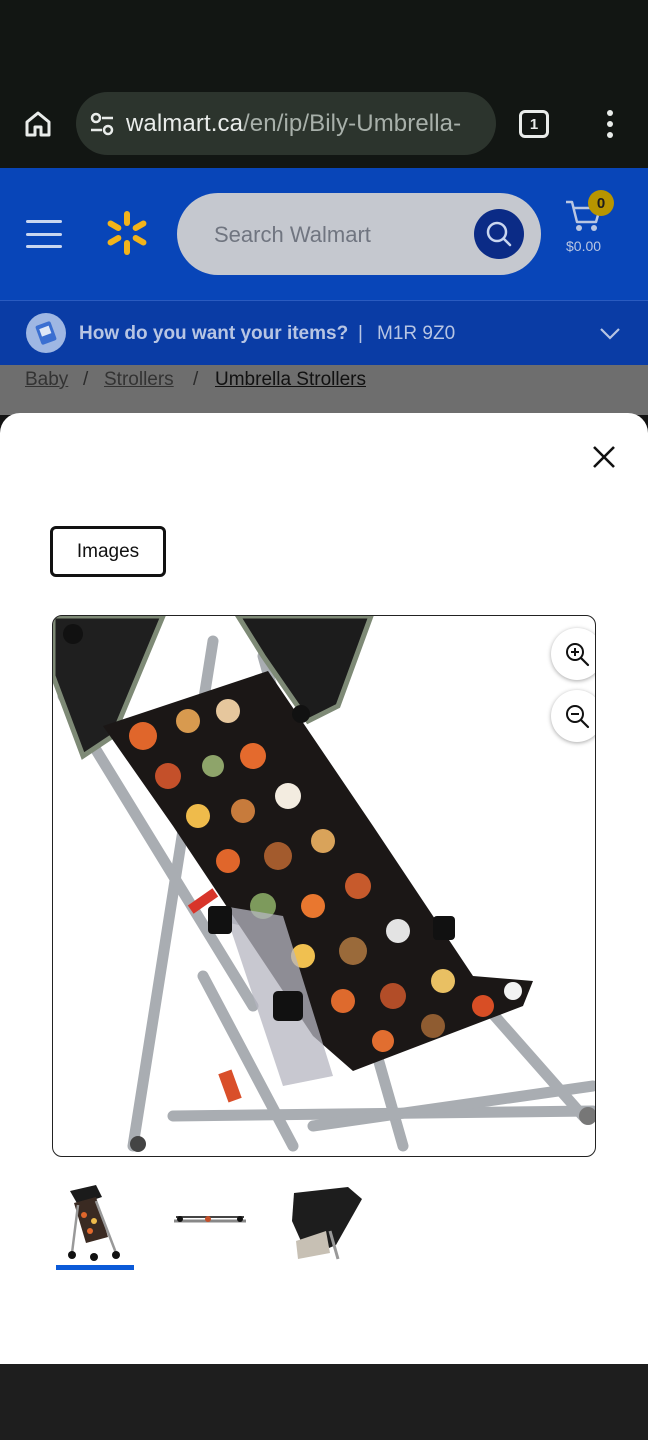 This screenshot has height=1440, width=648. What do you see at coordinates (416, 333) in the screenshot?
I see `postal-code: M1R 9Z0` at bounding box center [416, 333].